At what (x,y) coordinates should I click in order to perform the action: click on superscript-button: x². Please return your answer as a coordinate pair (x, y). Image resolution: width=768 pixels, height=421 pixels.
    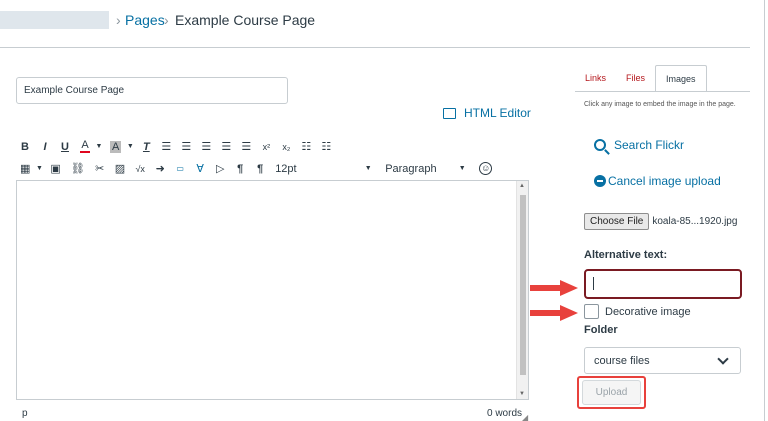
    Looking at the image, I should click on (266, 147).